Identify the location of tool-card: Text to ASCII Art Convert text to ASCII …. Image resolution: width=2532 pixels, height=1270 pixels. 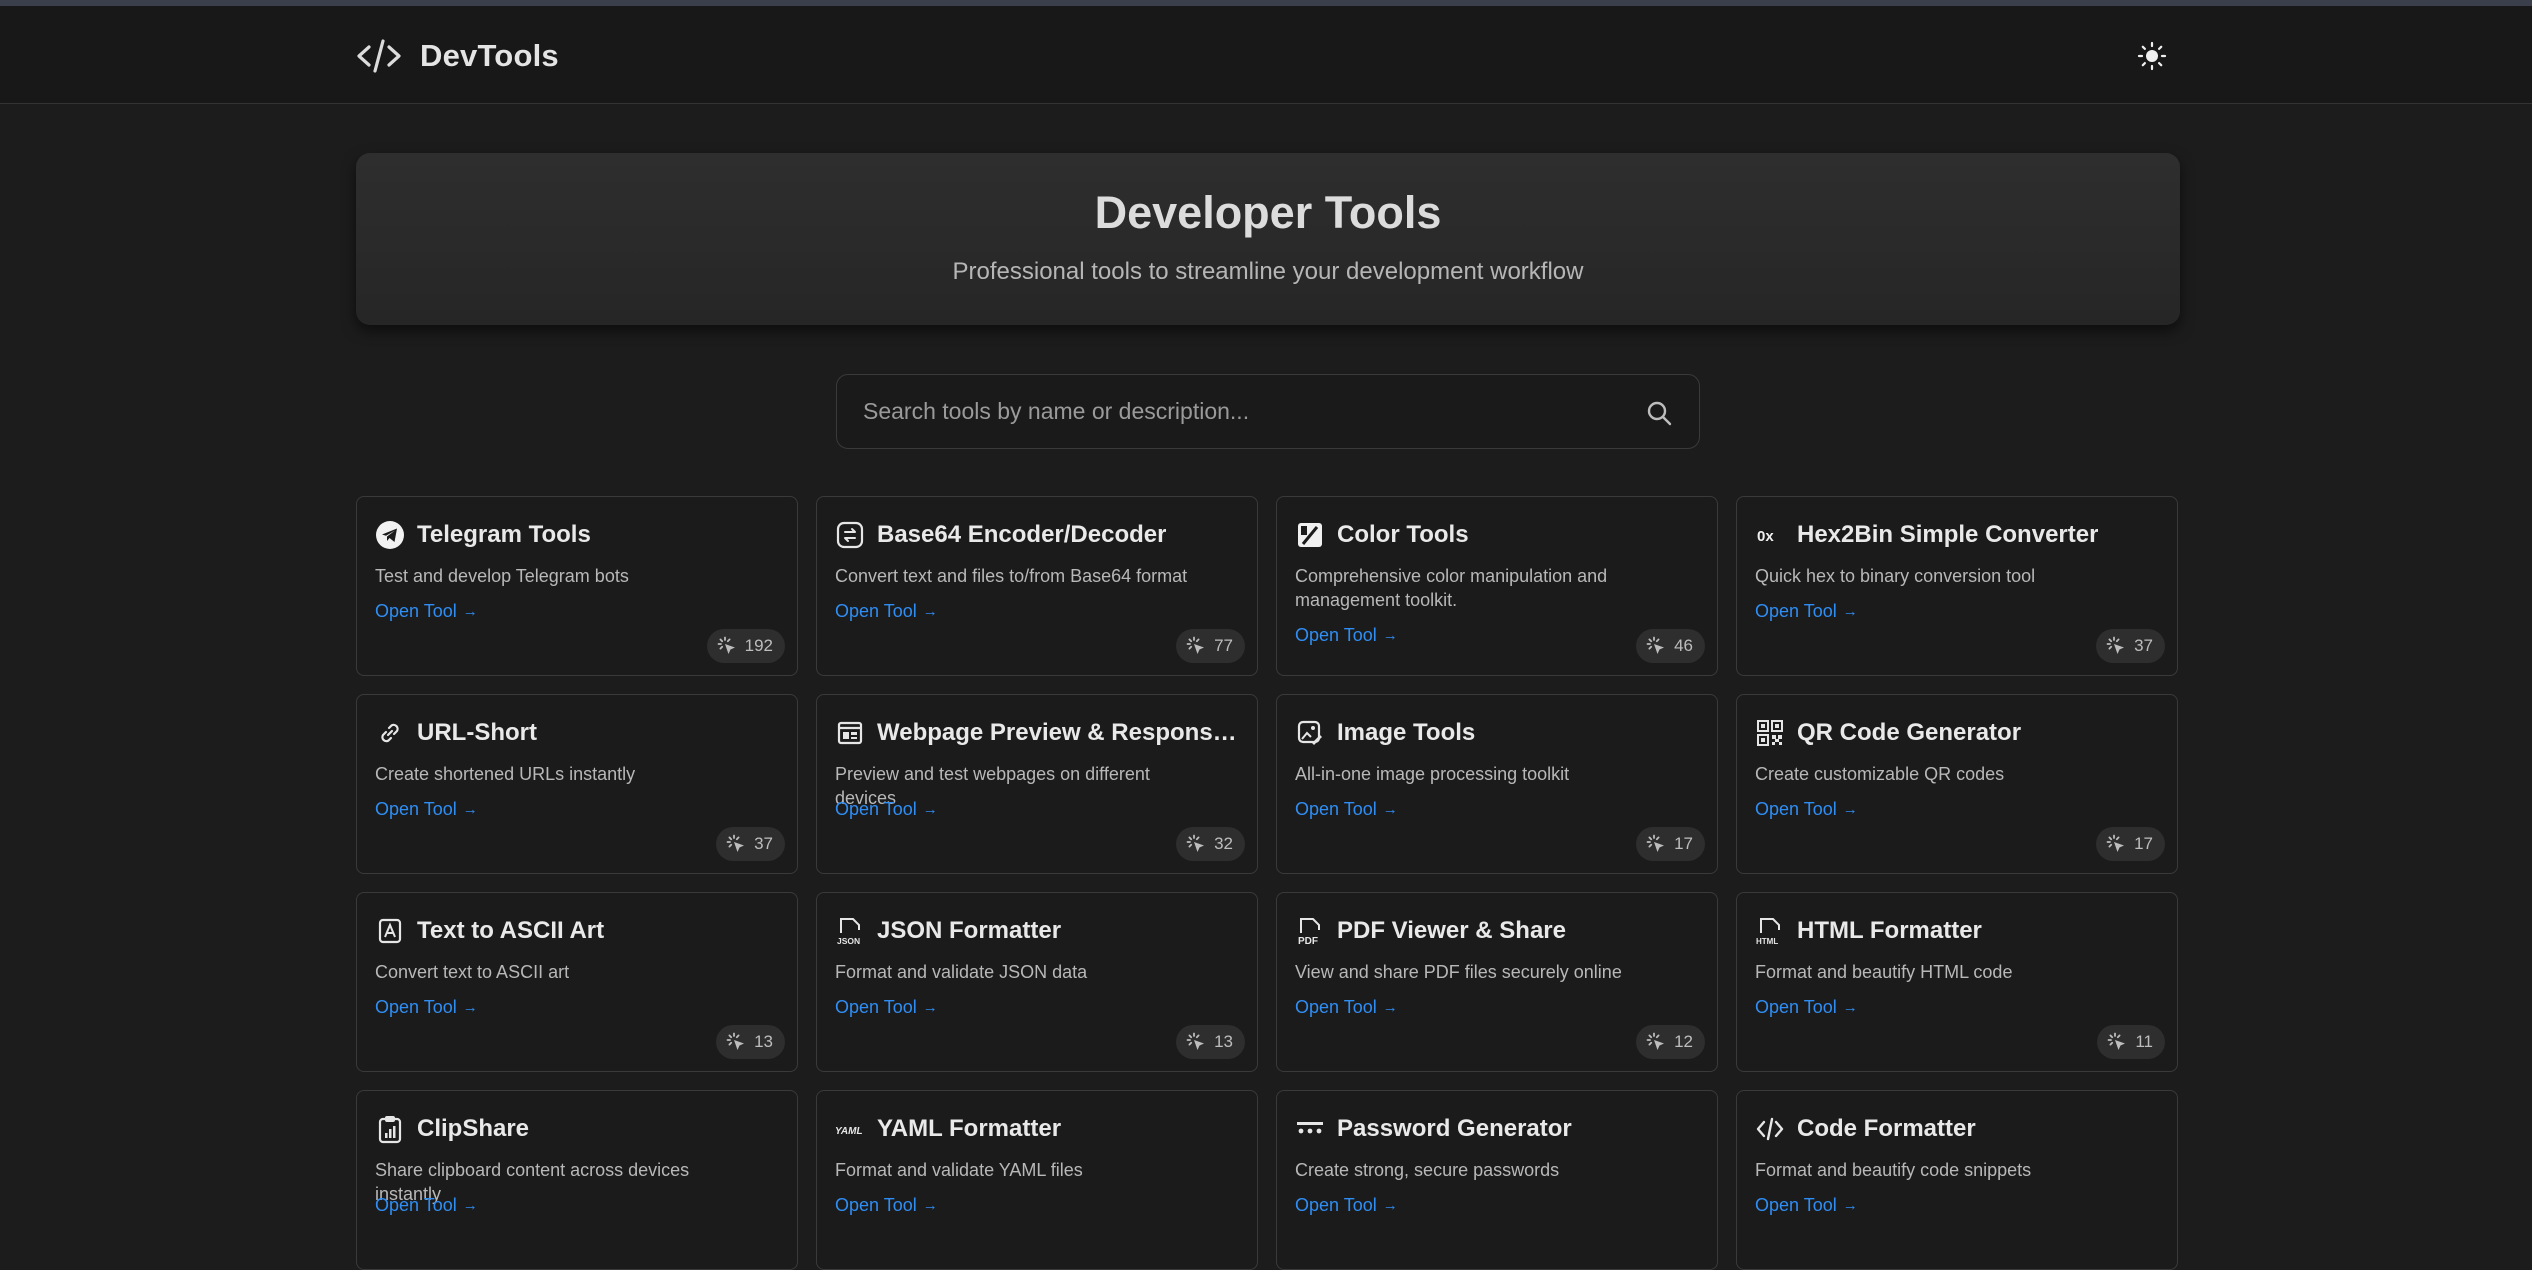
(577, 982).